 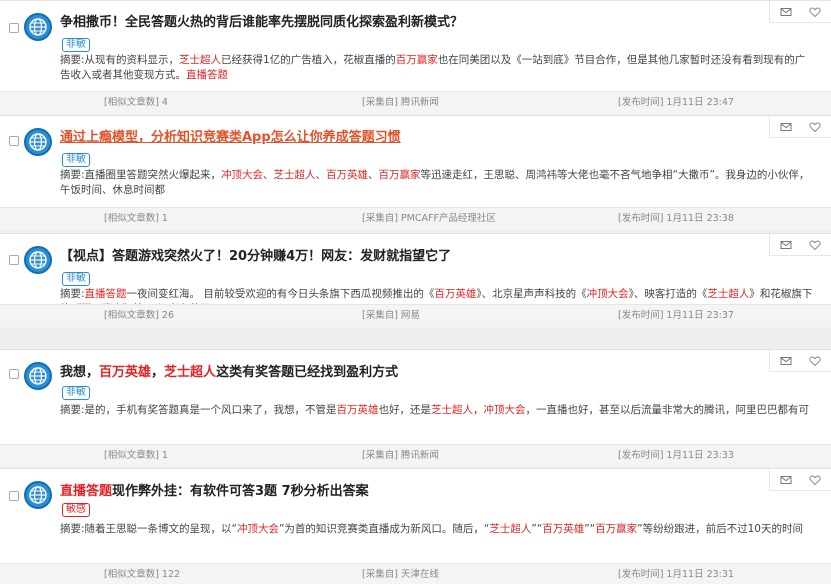 What do you see at coordinates (405, 410) in the screenshot?
I see `text-segment: 也好，还是` at bounding box center [405, 410].